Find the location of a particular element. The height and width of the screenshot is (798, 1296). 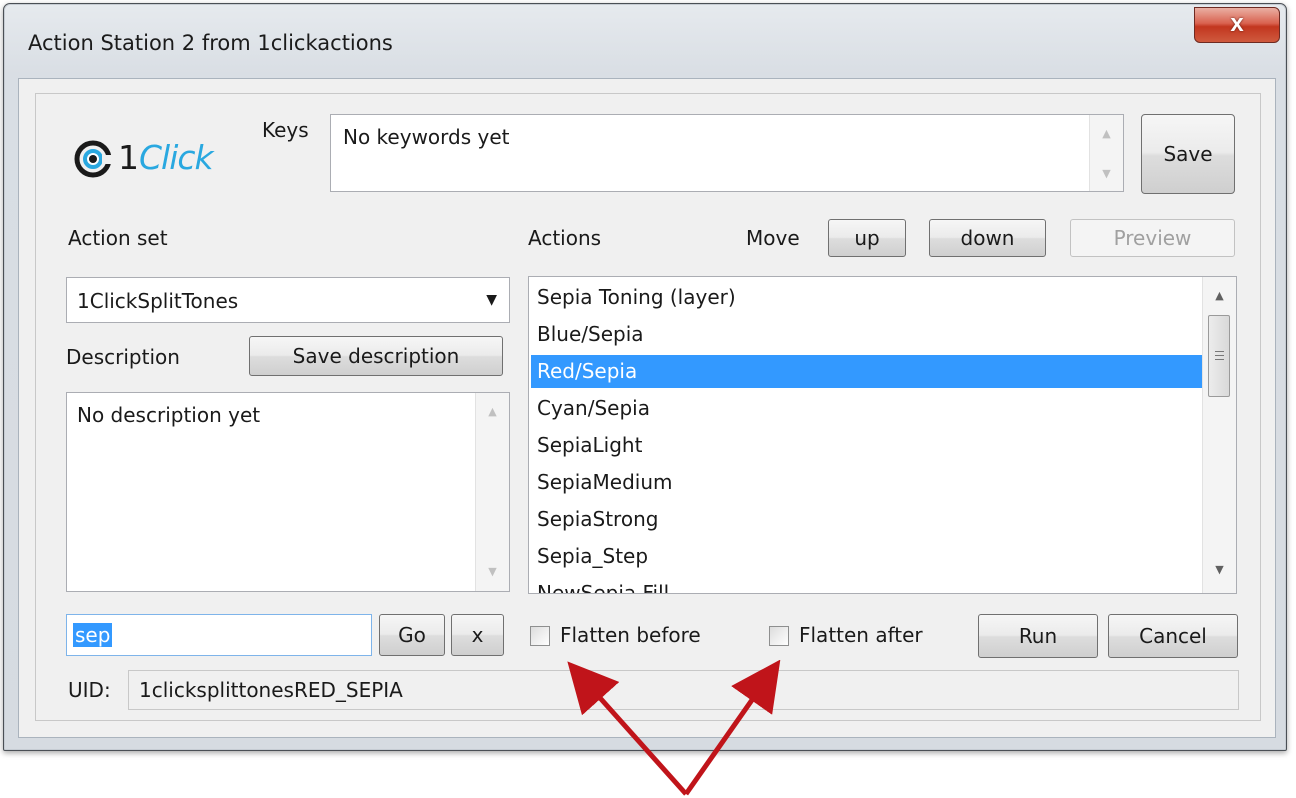

move-label: Move is located at coordinates (773, 238).